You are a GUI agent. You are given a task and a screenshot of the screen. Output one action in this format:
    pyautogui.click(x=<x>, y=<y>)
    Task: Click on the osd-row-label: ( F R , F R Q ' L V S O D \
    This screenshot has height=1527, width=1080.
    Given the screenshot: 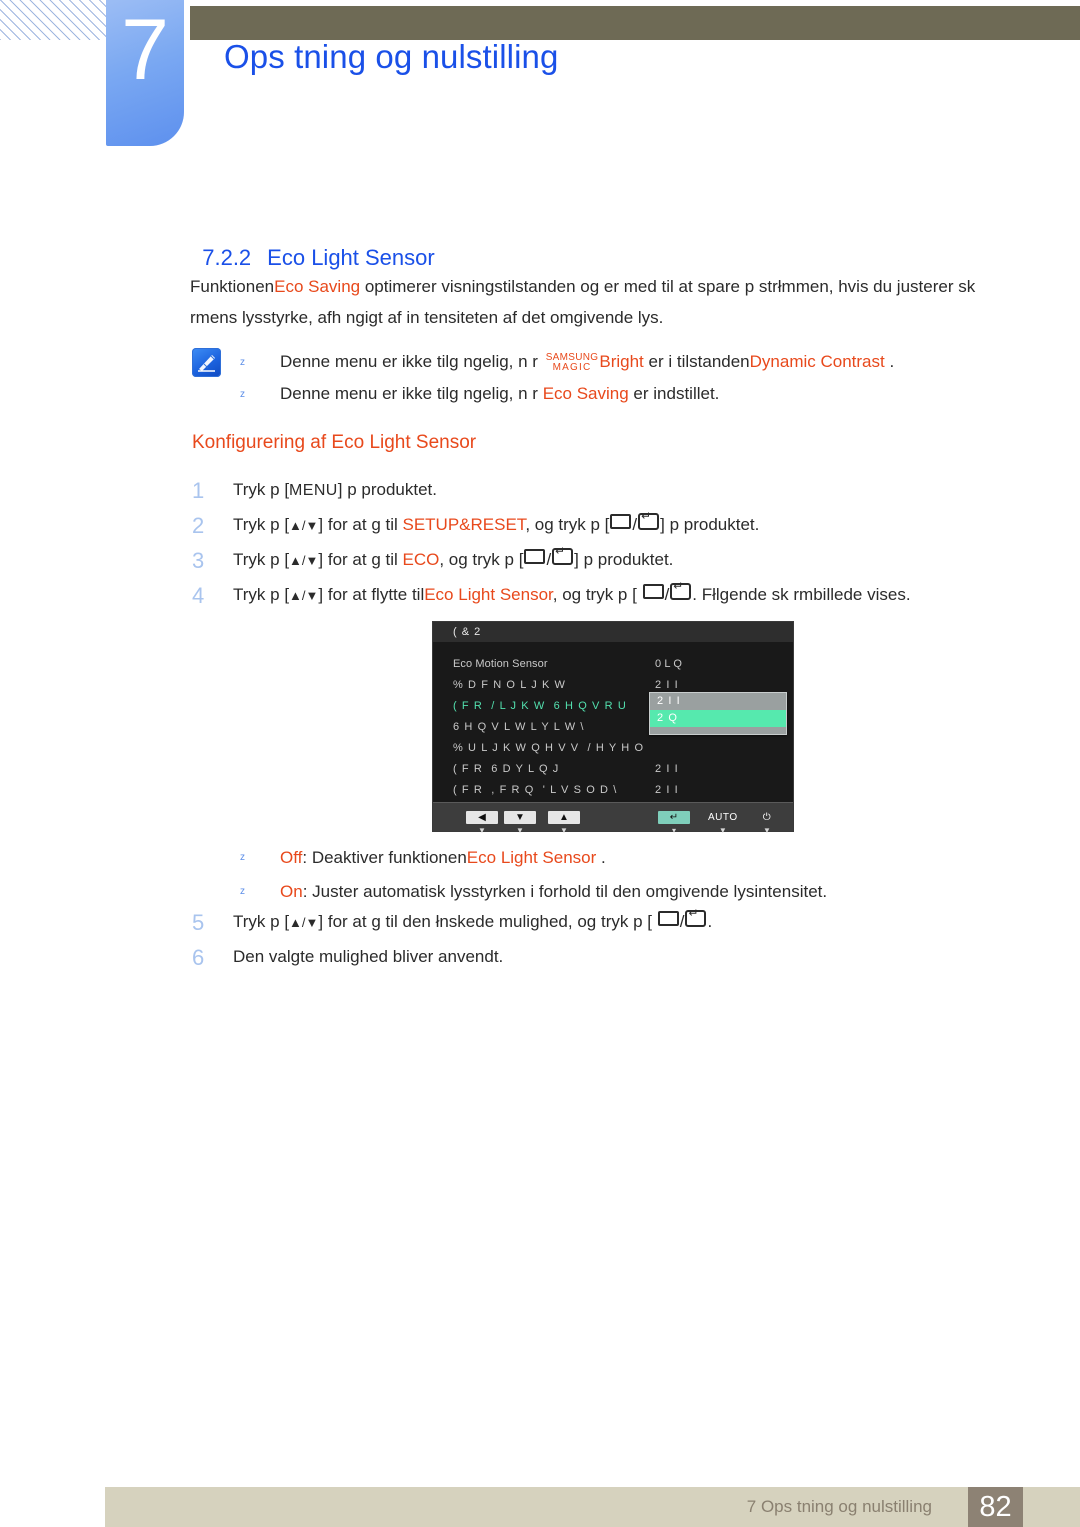 What is the action you would take?
    pyautogui.click(x=535, y=790)
    